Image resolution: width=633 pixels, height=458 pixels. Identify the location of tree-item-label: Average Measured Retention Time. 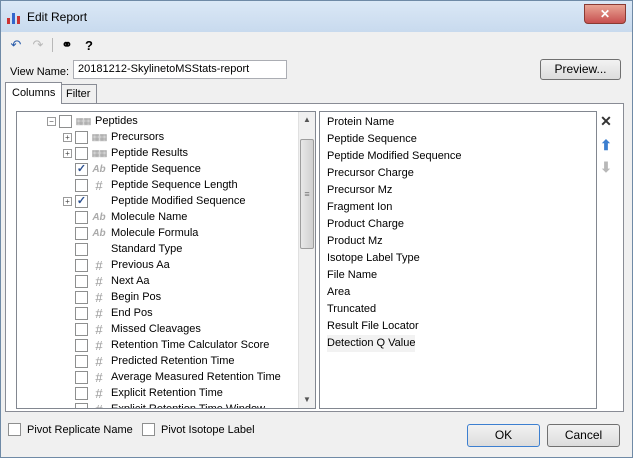
(196, 377).